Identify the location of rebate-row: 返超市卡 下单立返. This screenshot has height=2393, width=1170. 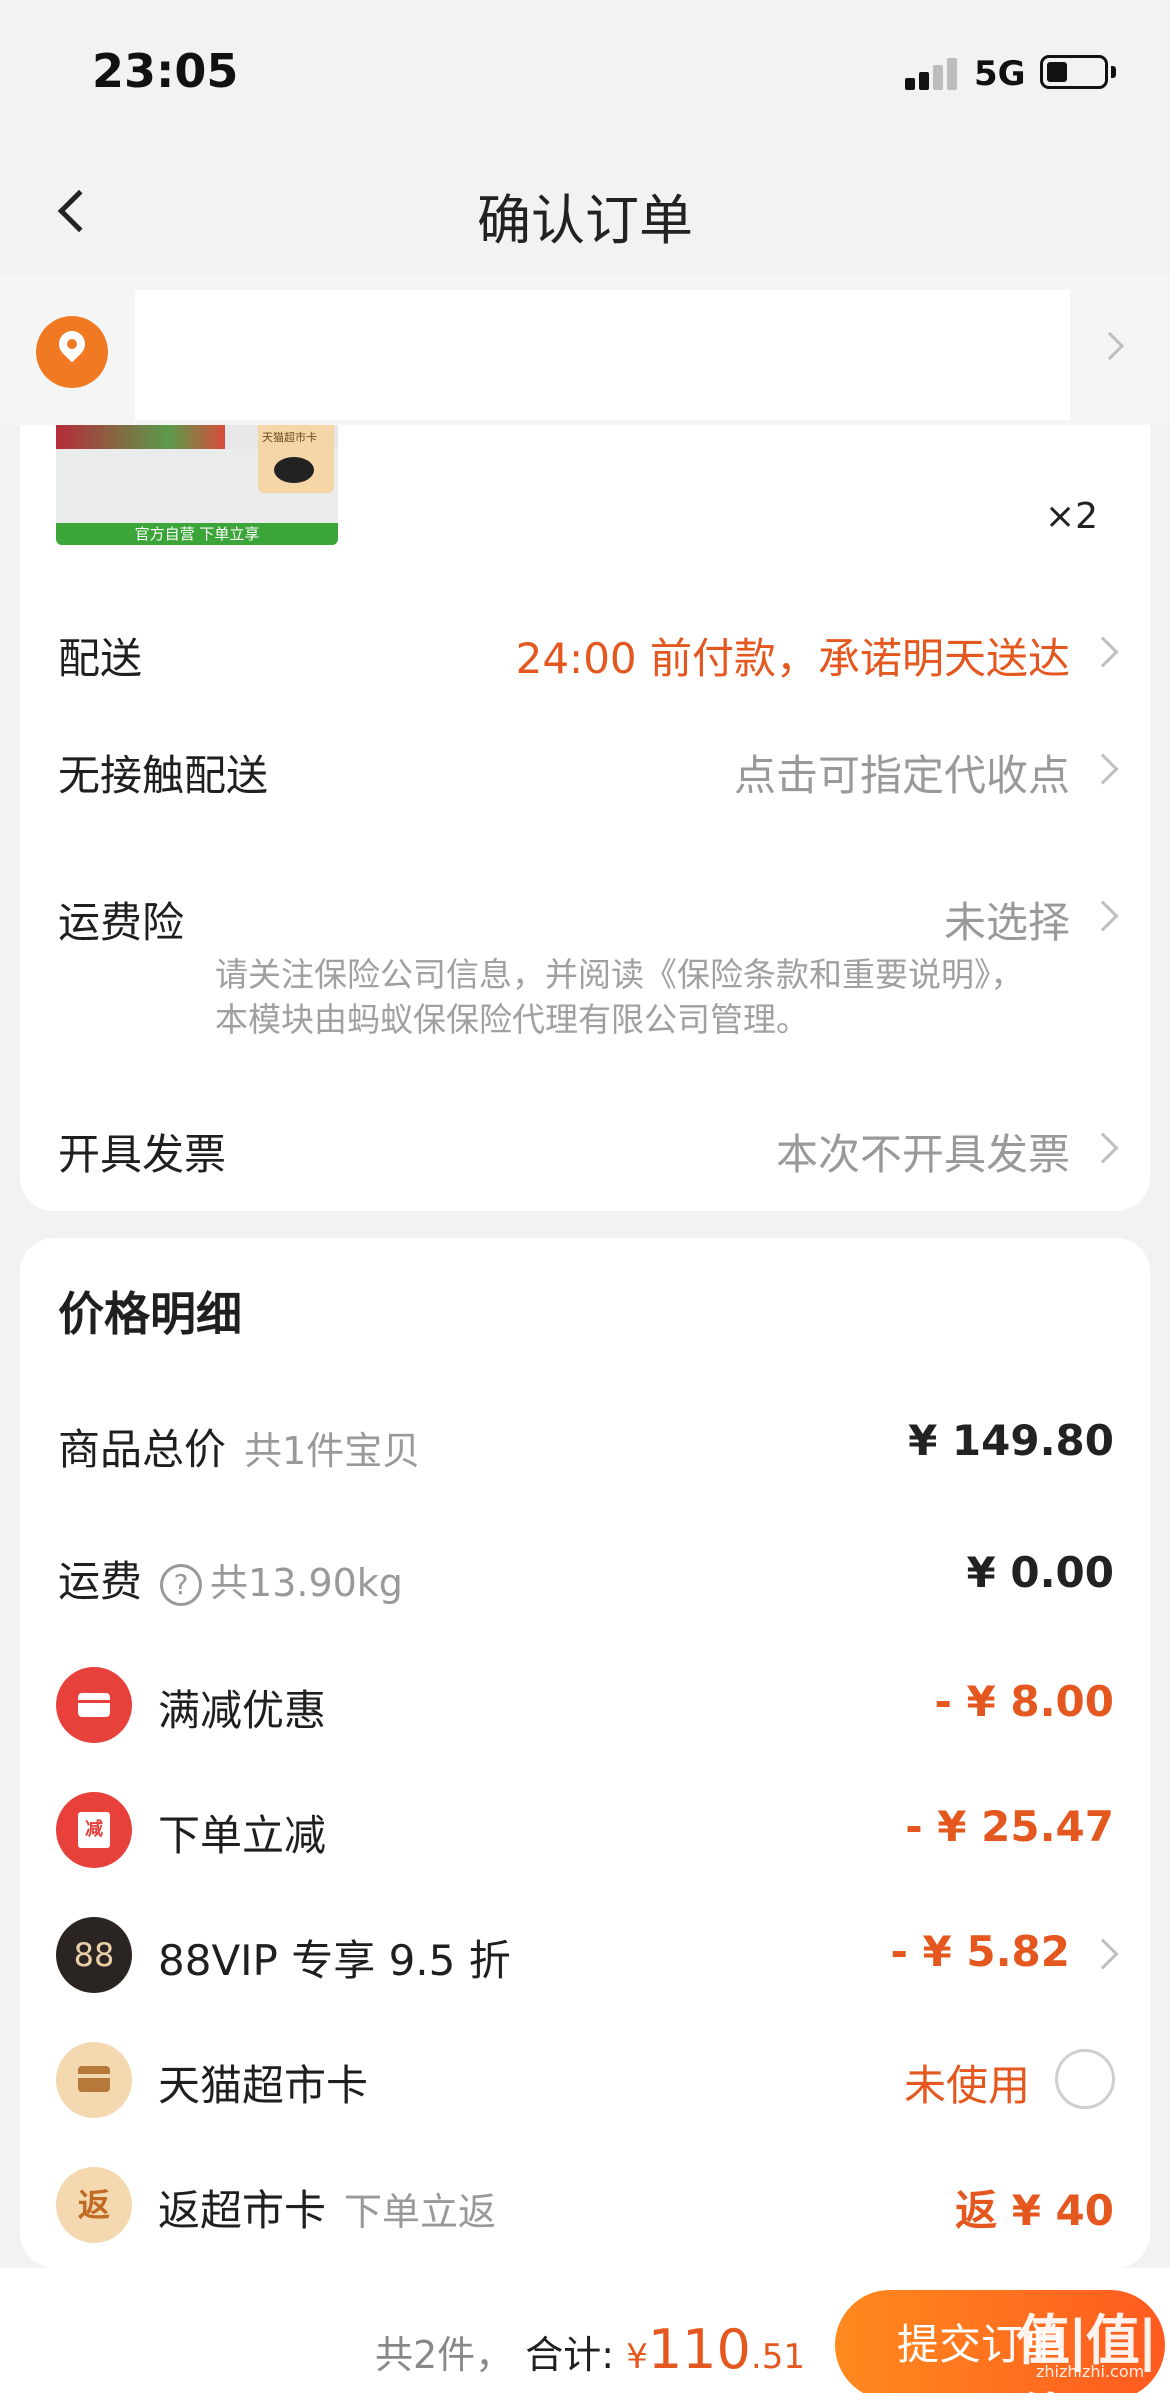
(327, 2207).